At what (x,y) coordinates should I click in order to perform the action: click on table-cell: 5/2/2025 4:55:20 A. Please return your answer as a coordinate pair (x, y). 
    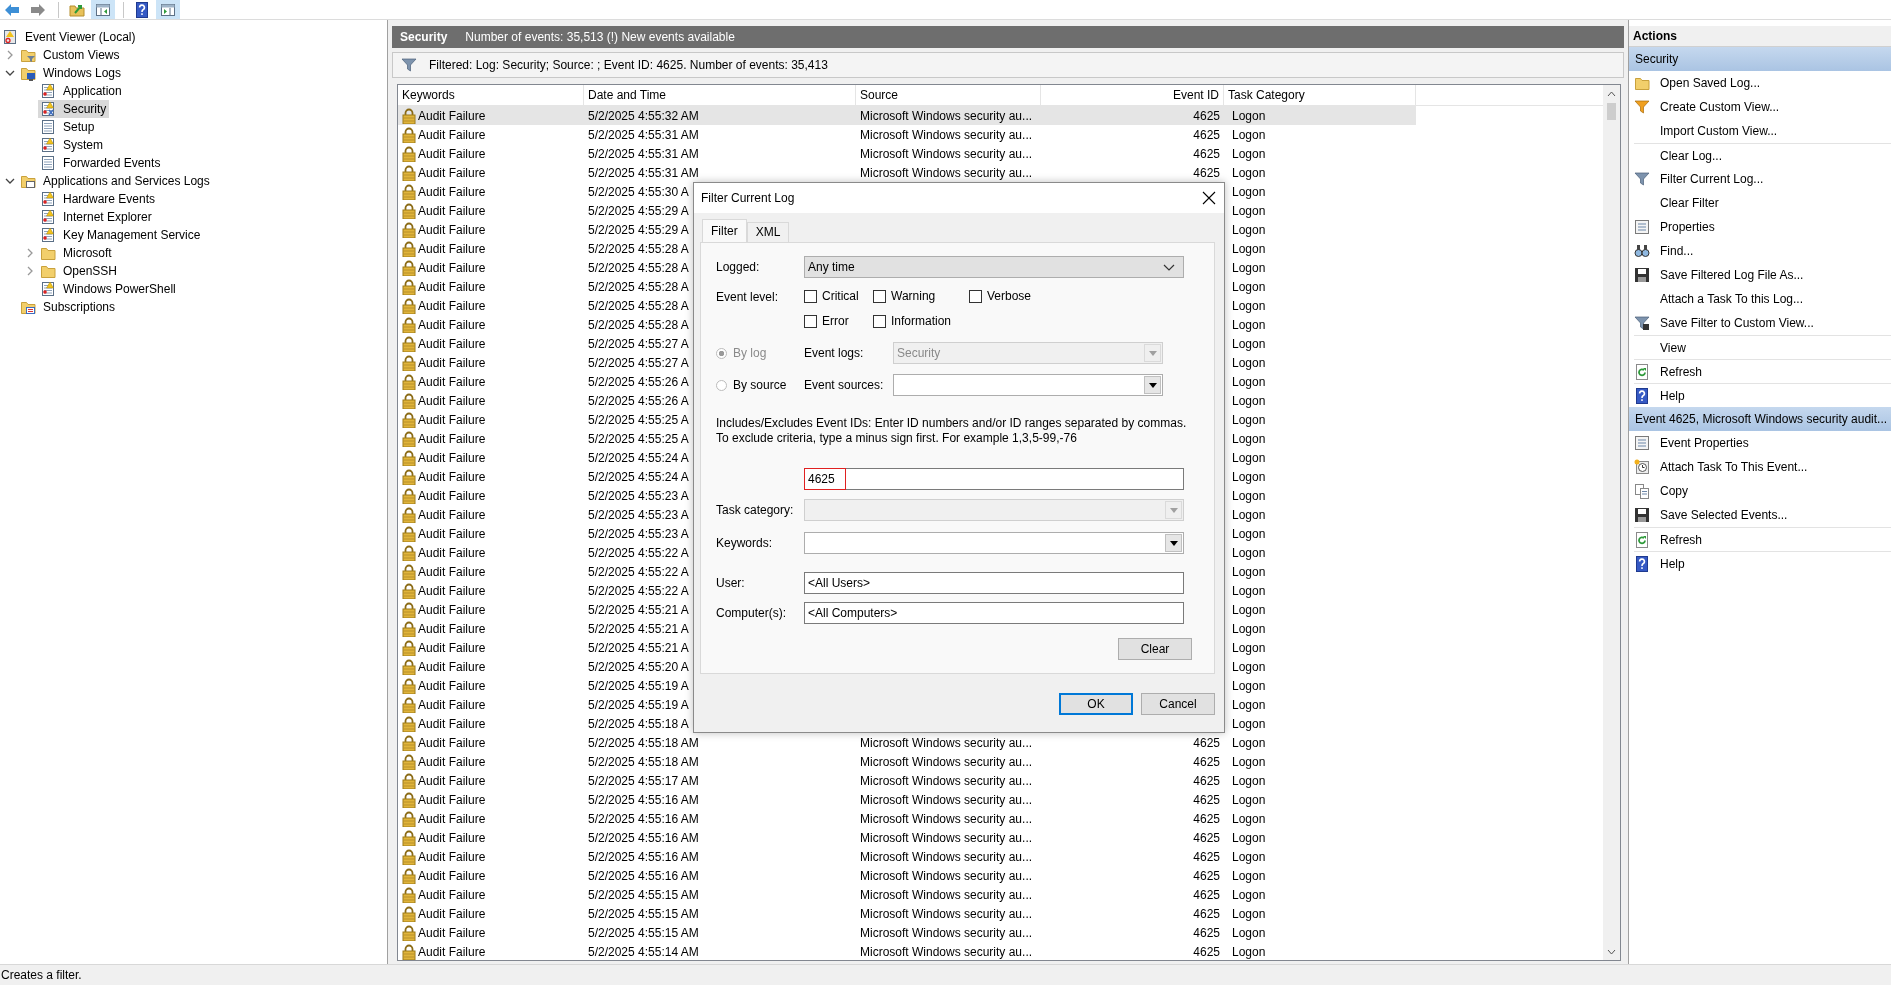
    Looking at the image, I should click on (638, 666).